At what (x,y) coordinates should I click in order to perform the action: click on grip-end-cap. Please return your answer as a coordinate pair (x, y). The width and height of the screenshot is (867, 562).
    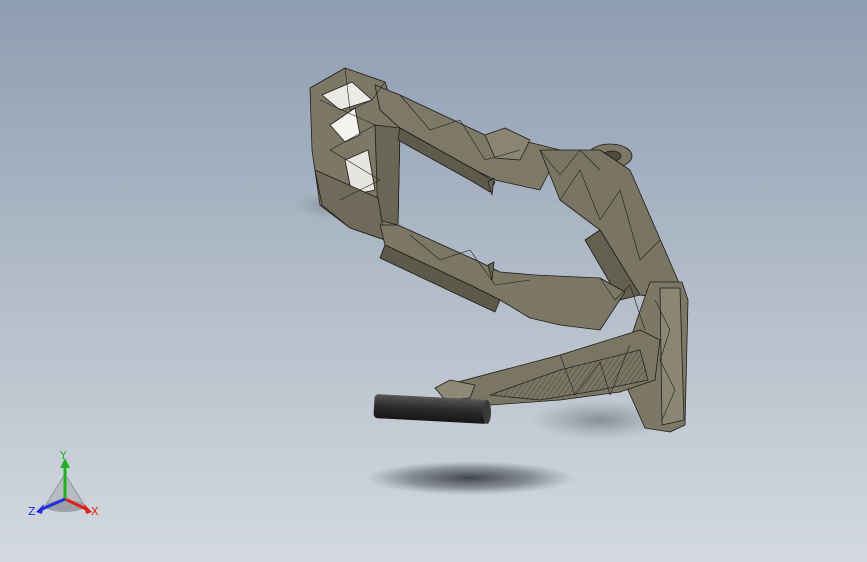
    Looking at the image, I should click on (487, 412).